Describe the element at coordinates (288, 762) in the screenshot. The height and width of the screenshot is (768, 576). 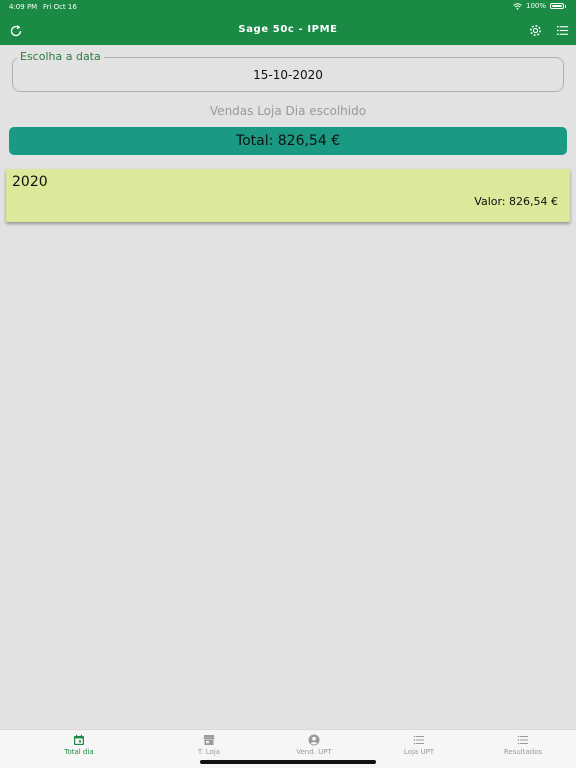
I see `home-indicator` at that location.